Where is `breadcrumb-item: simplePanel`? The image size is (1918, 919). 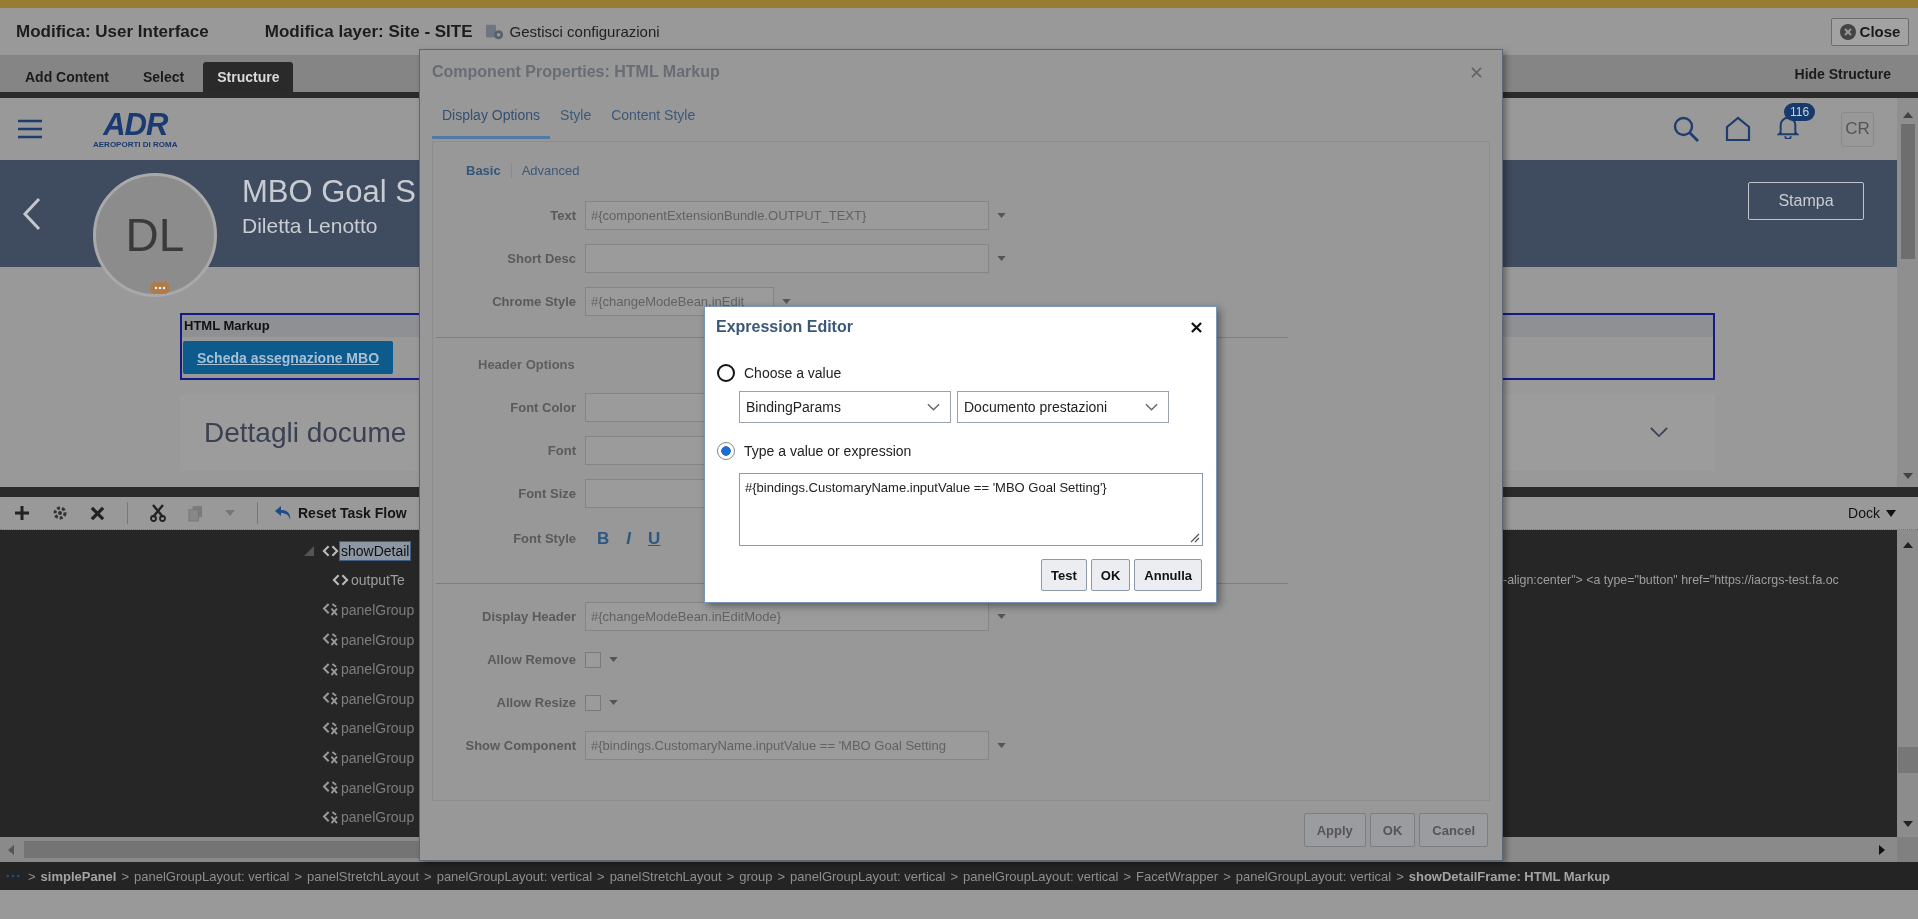 breadcrumb-item: simplePanel is located at coordinates (78, 876).